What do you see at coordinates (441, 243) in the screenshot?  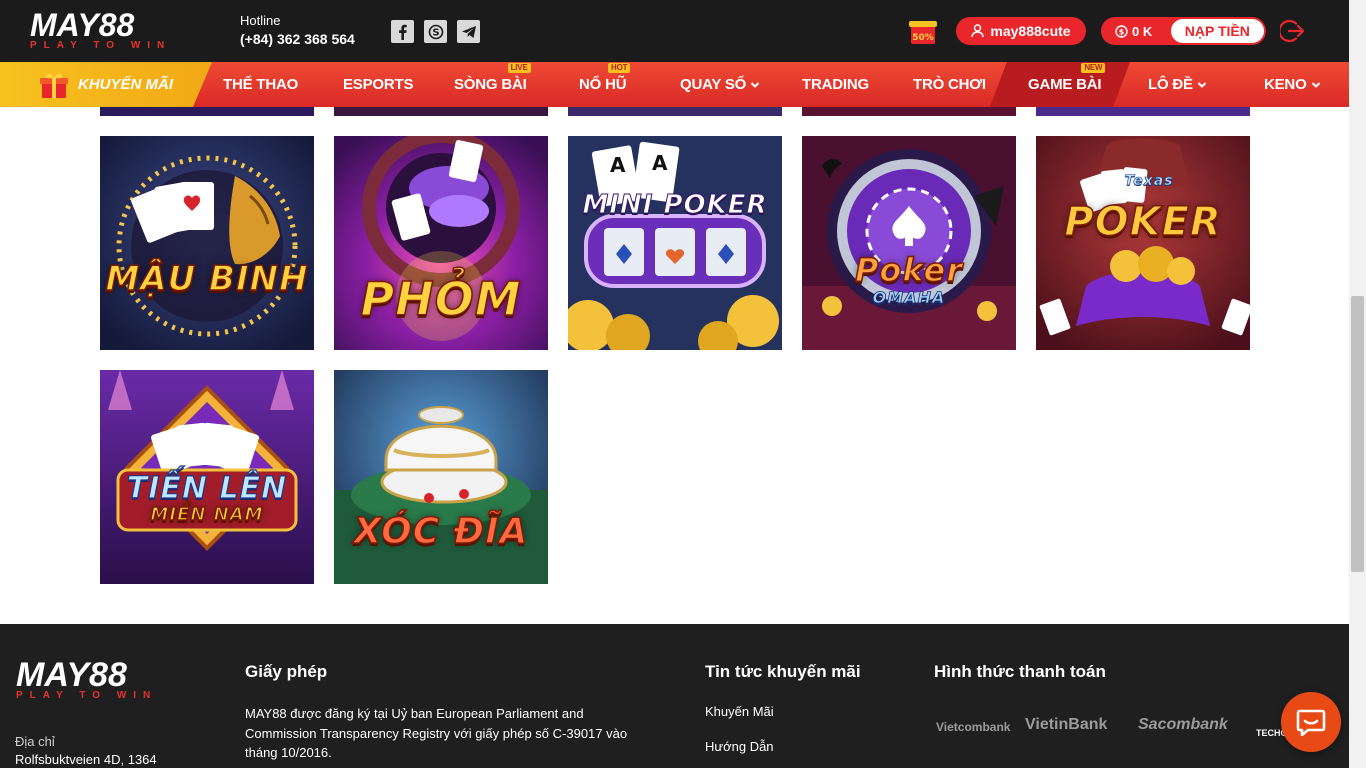 I see `game-tile-phom: PHỎM` at bounding box center [441, 243].